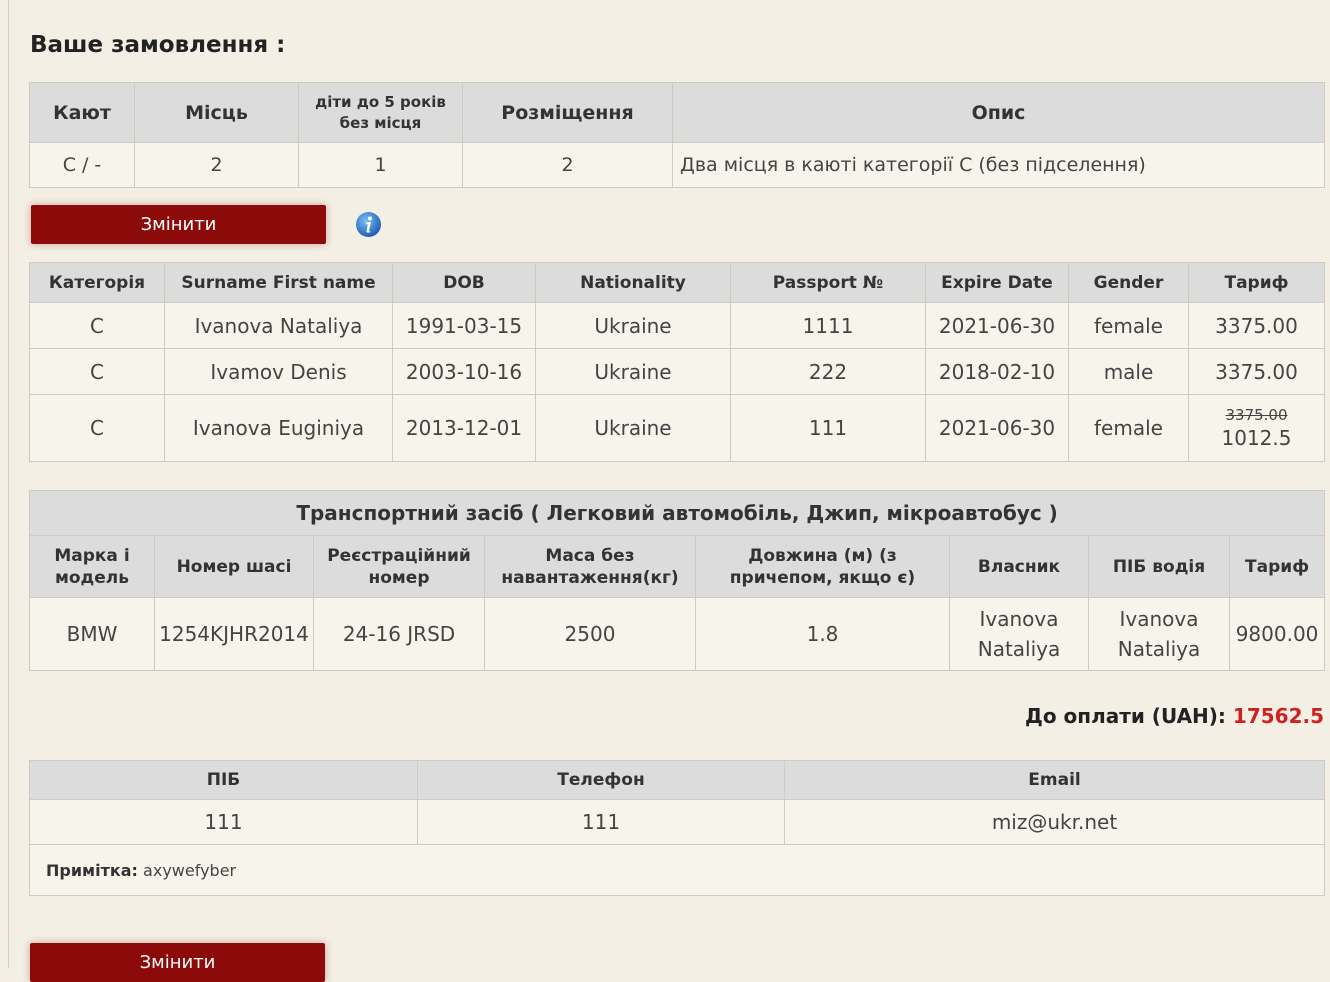 This screenshot has height=982, width=1330. I want to click on total-to-pay: До оплати (UAH): 17562.5, so click(1174, 716).